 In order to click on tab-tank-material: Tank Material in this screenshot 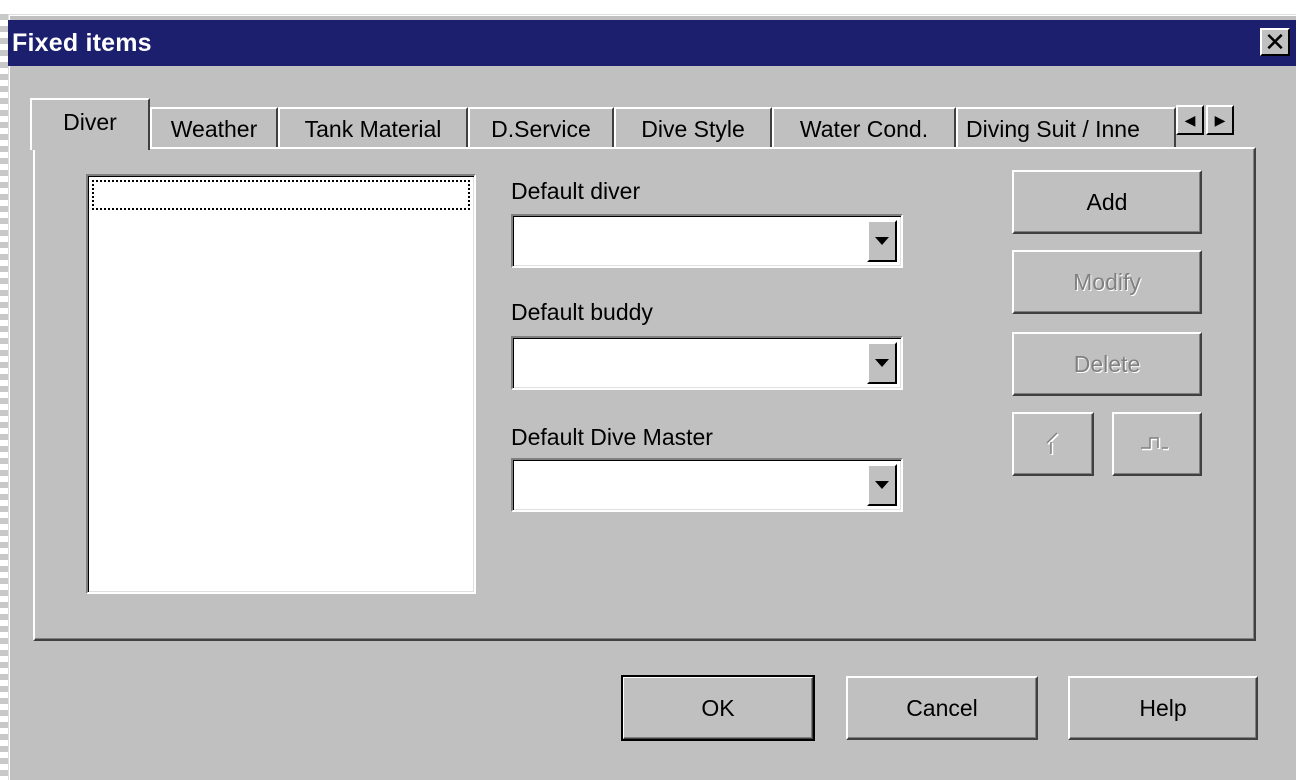, I will do `click(373, 128)`.